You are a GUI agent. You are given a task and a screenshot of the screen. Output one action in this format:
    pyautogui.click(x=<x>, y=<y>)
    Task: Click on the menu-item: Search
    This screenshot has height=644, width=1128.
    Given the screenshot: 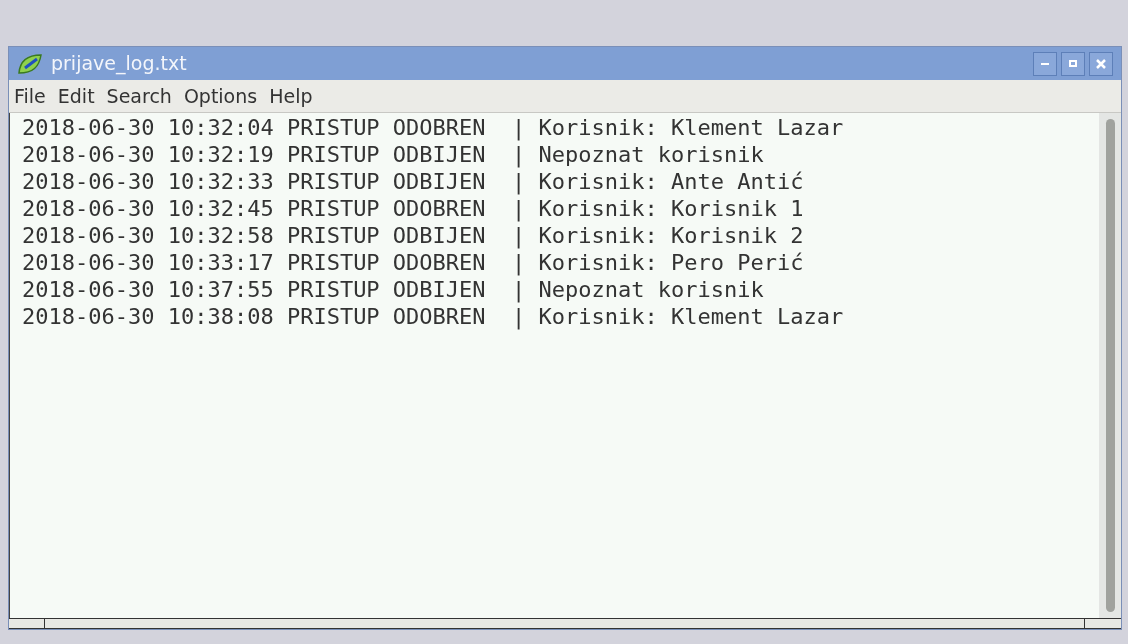 What is the action you would take?
    pyautogui.click(x=139, y=96)
    